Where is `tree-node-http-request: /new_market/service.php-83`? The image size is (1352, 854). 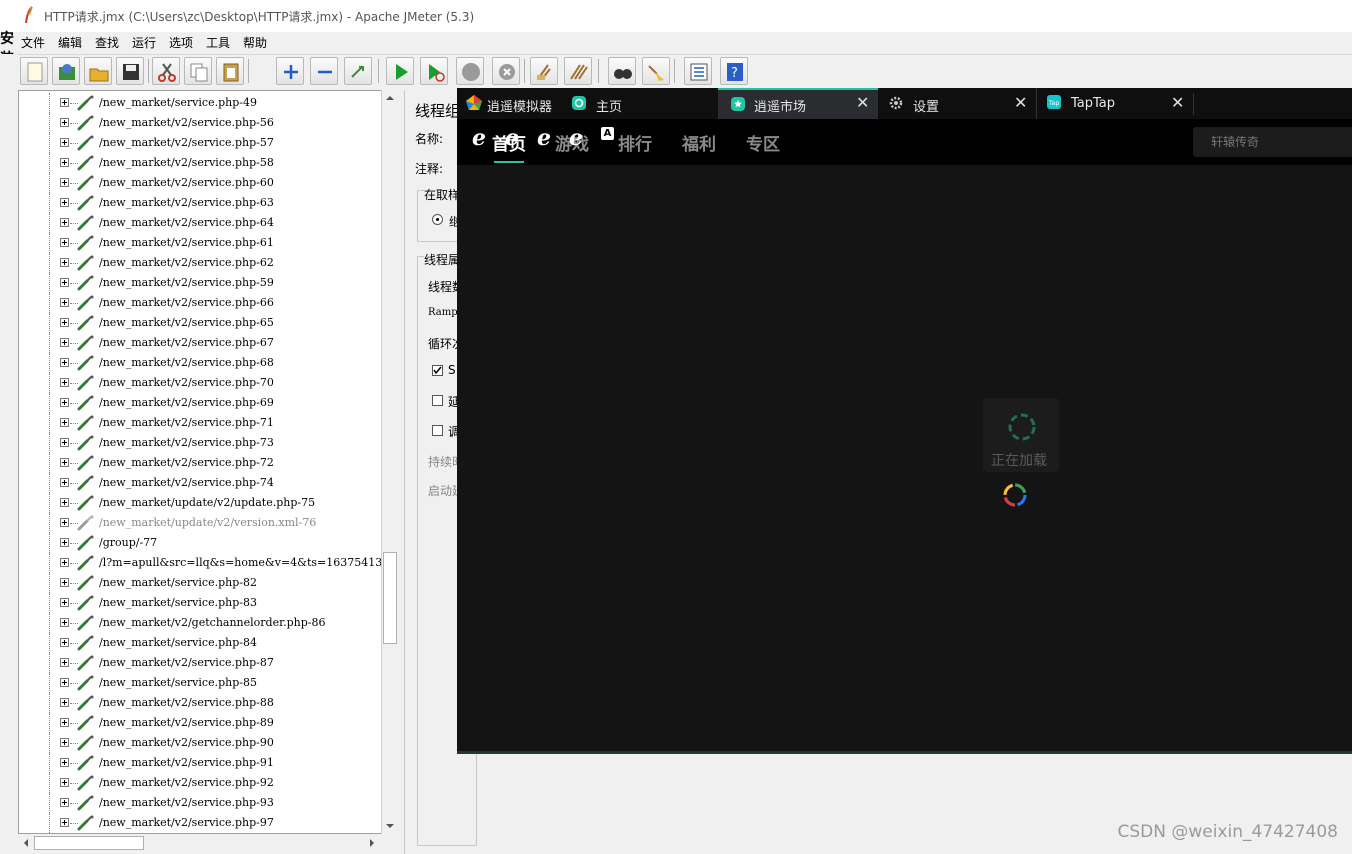
tree-node-http-request: /new_market/service.php-83 is located at coordinates (201, 603).